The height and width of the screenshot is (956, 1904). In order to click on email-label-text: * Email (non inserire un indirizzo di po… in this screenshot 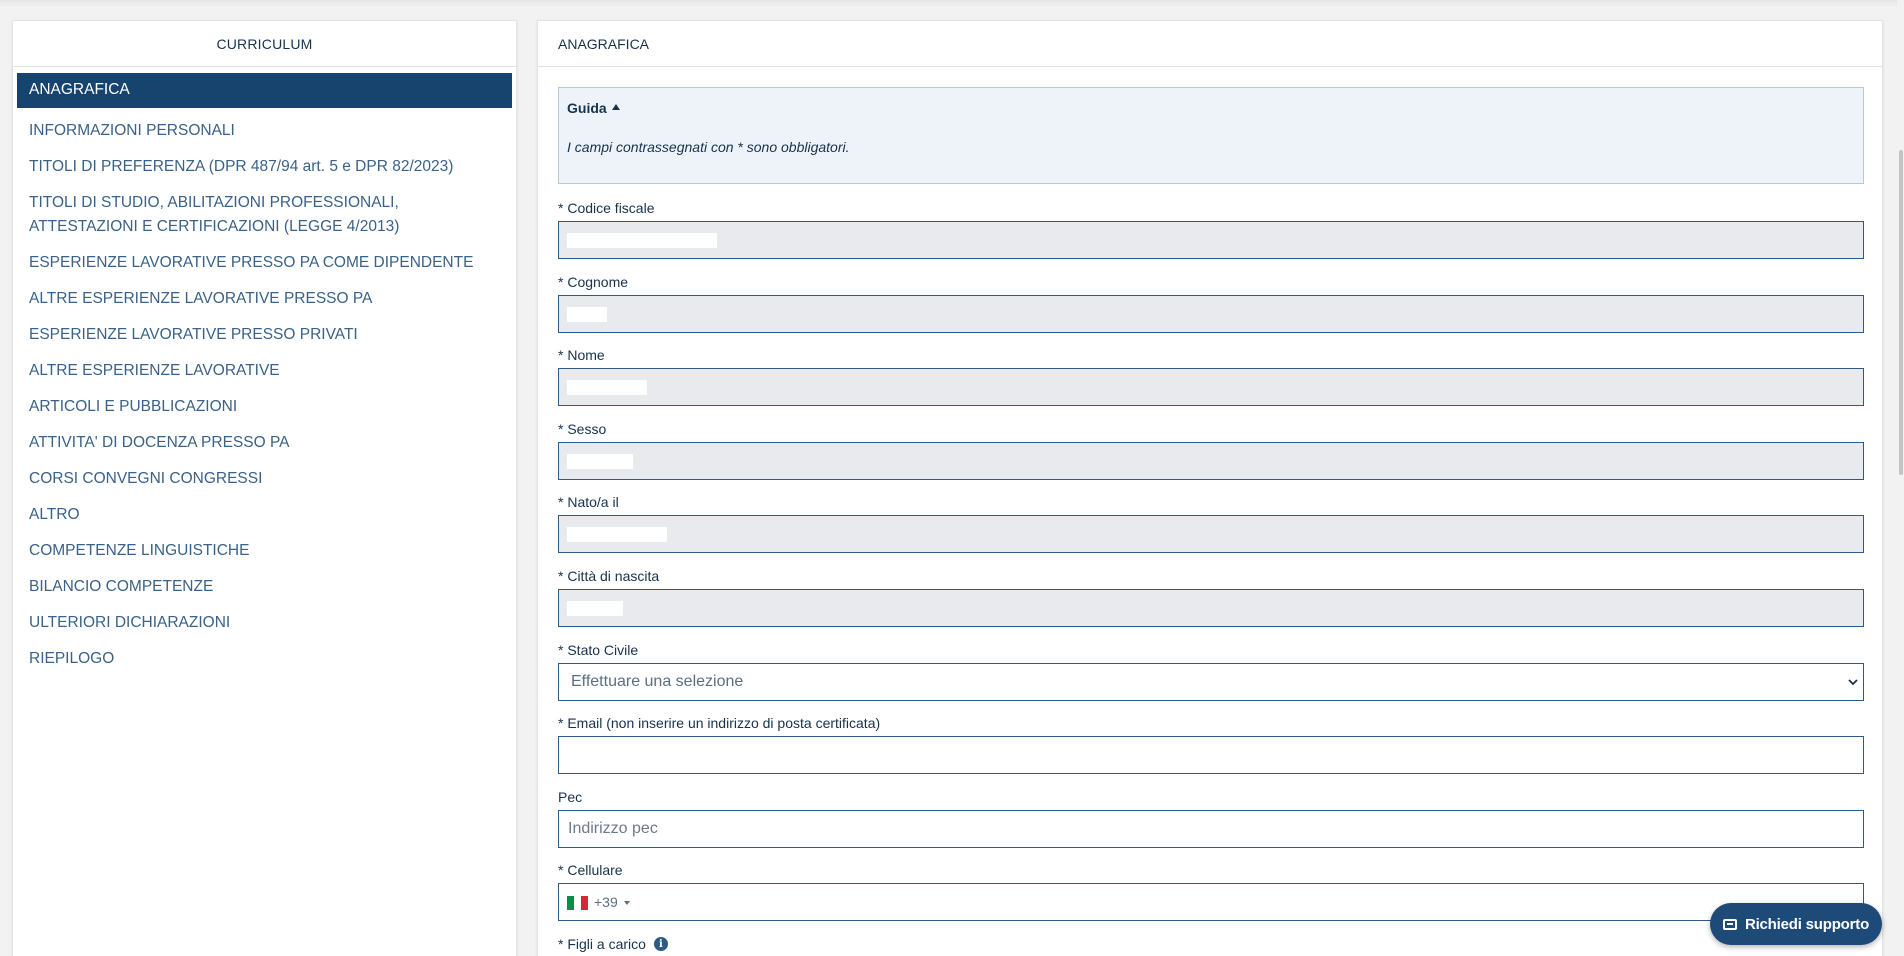, I will do `click(719, 723)`.